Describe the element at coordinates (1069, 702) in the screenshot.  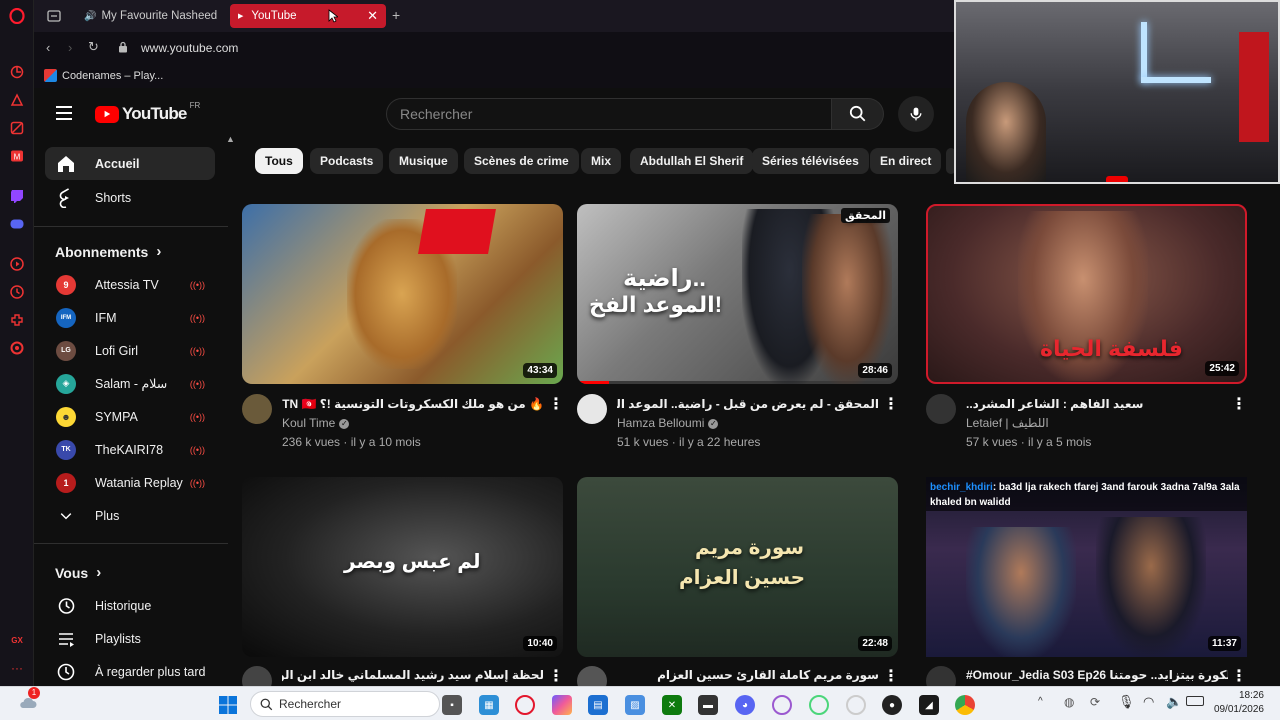
I see `tray-icon: ◍` at that location.